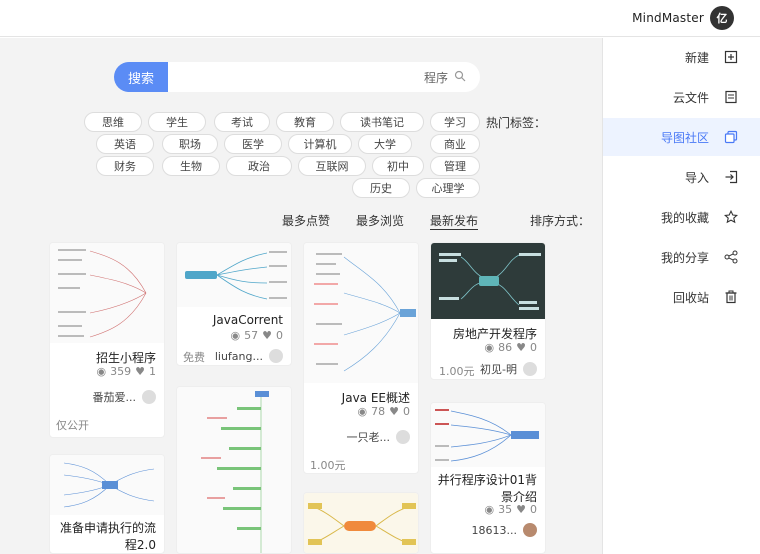 The width and height of the screenshot is (760, 554). I want to click on mindmap-card: 房地产开发程序 ◉ 86 ♥ 0 初见-明 1.00元, so click(488, 311).